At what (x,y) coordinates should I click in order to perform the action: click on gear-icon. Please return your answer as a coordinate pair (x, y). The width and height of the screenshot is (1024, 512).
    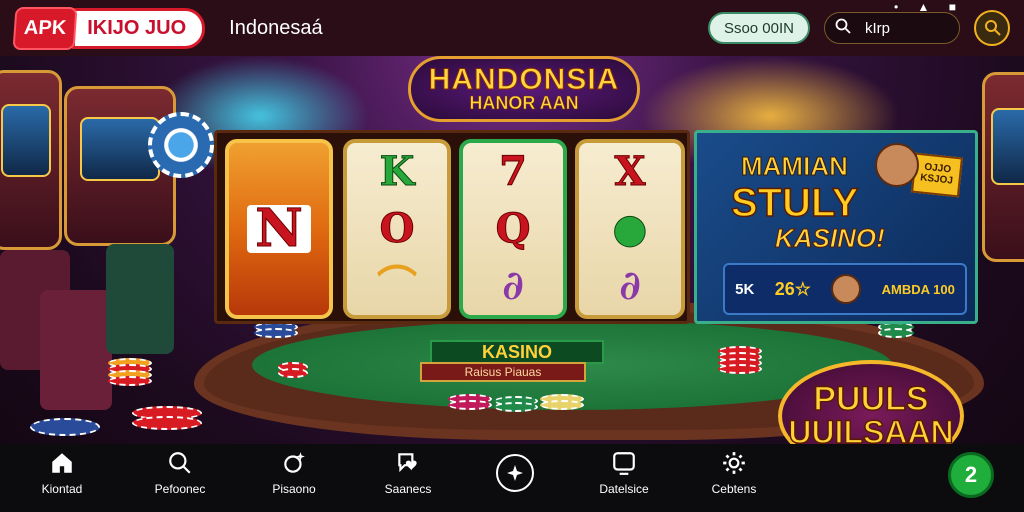
    Looking at the image, I should click on (734, 463).